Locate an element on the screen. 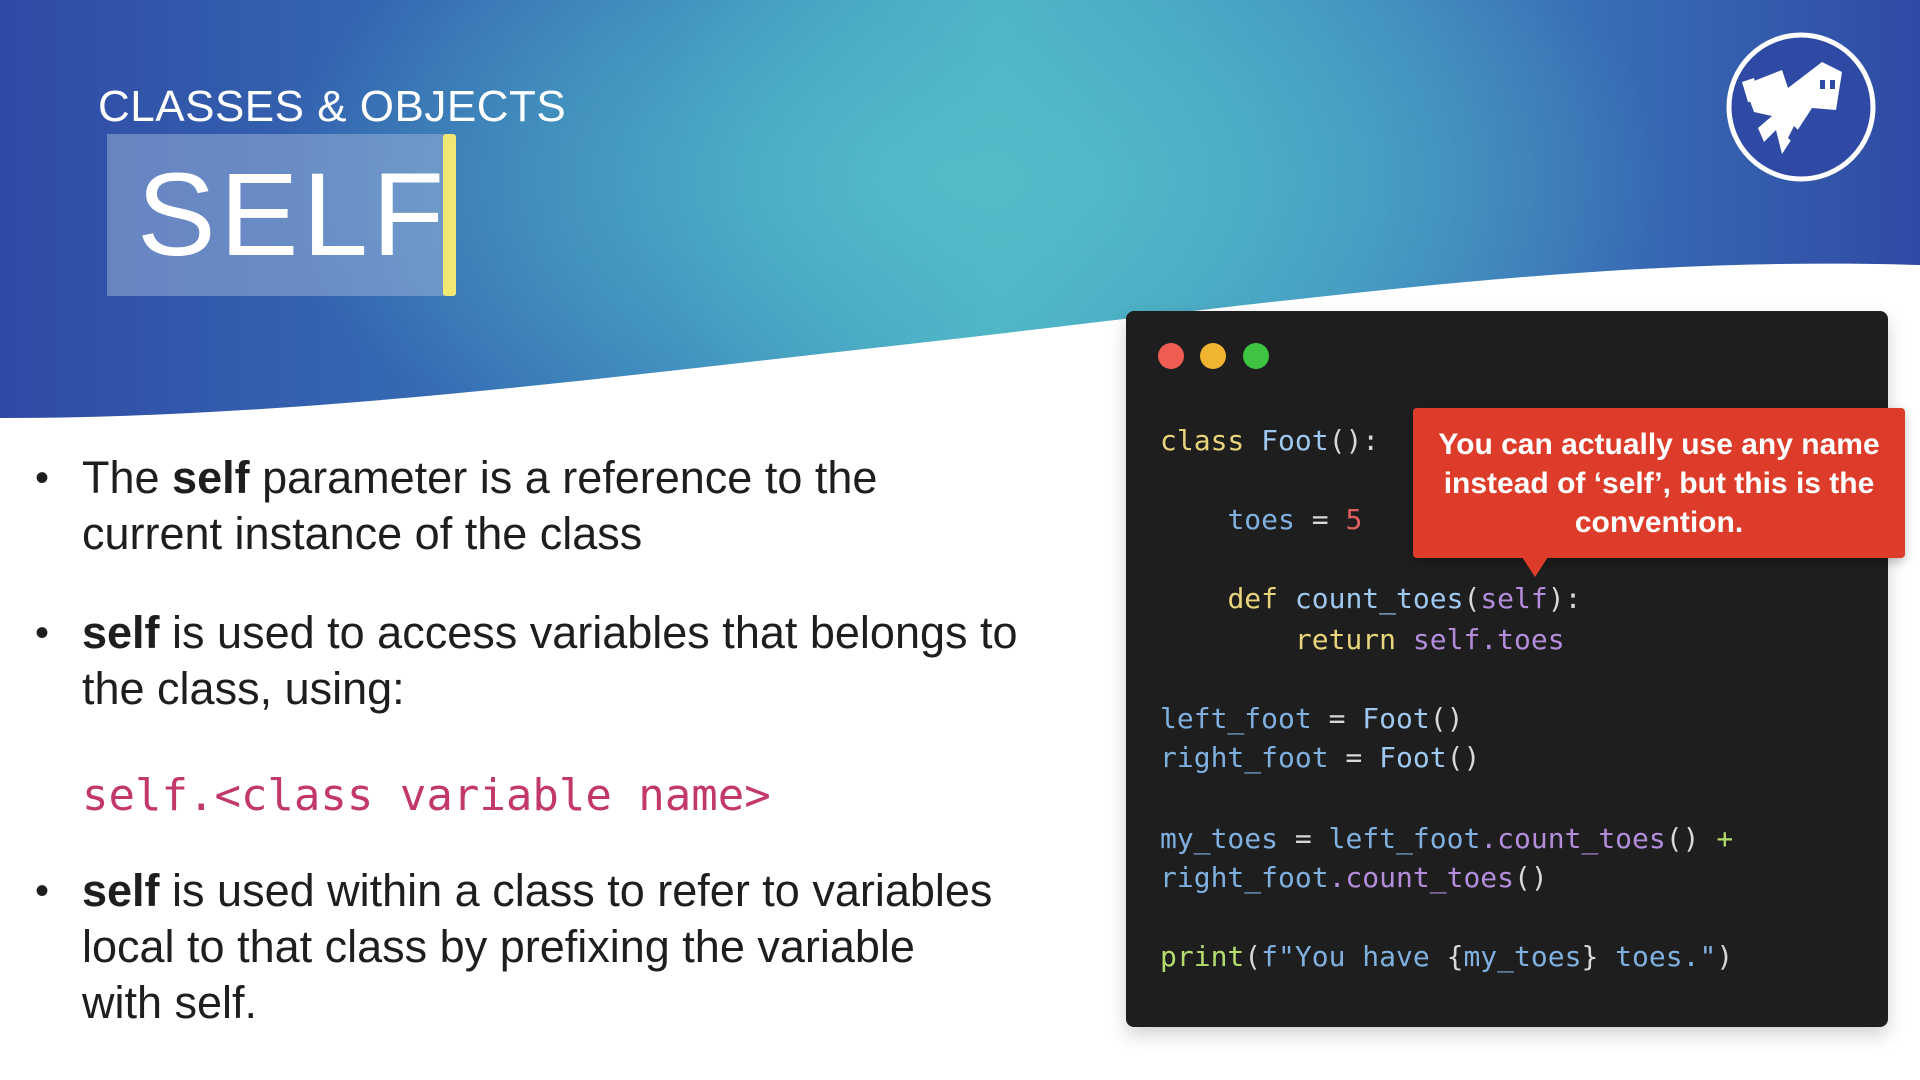 Image resolution: width=1920 pixels, height=1080 pixels. callout-pointer is located at coordinates (1535, 567).